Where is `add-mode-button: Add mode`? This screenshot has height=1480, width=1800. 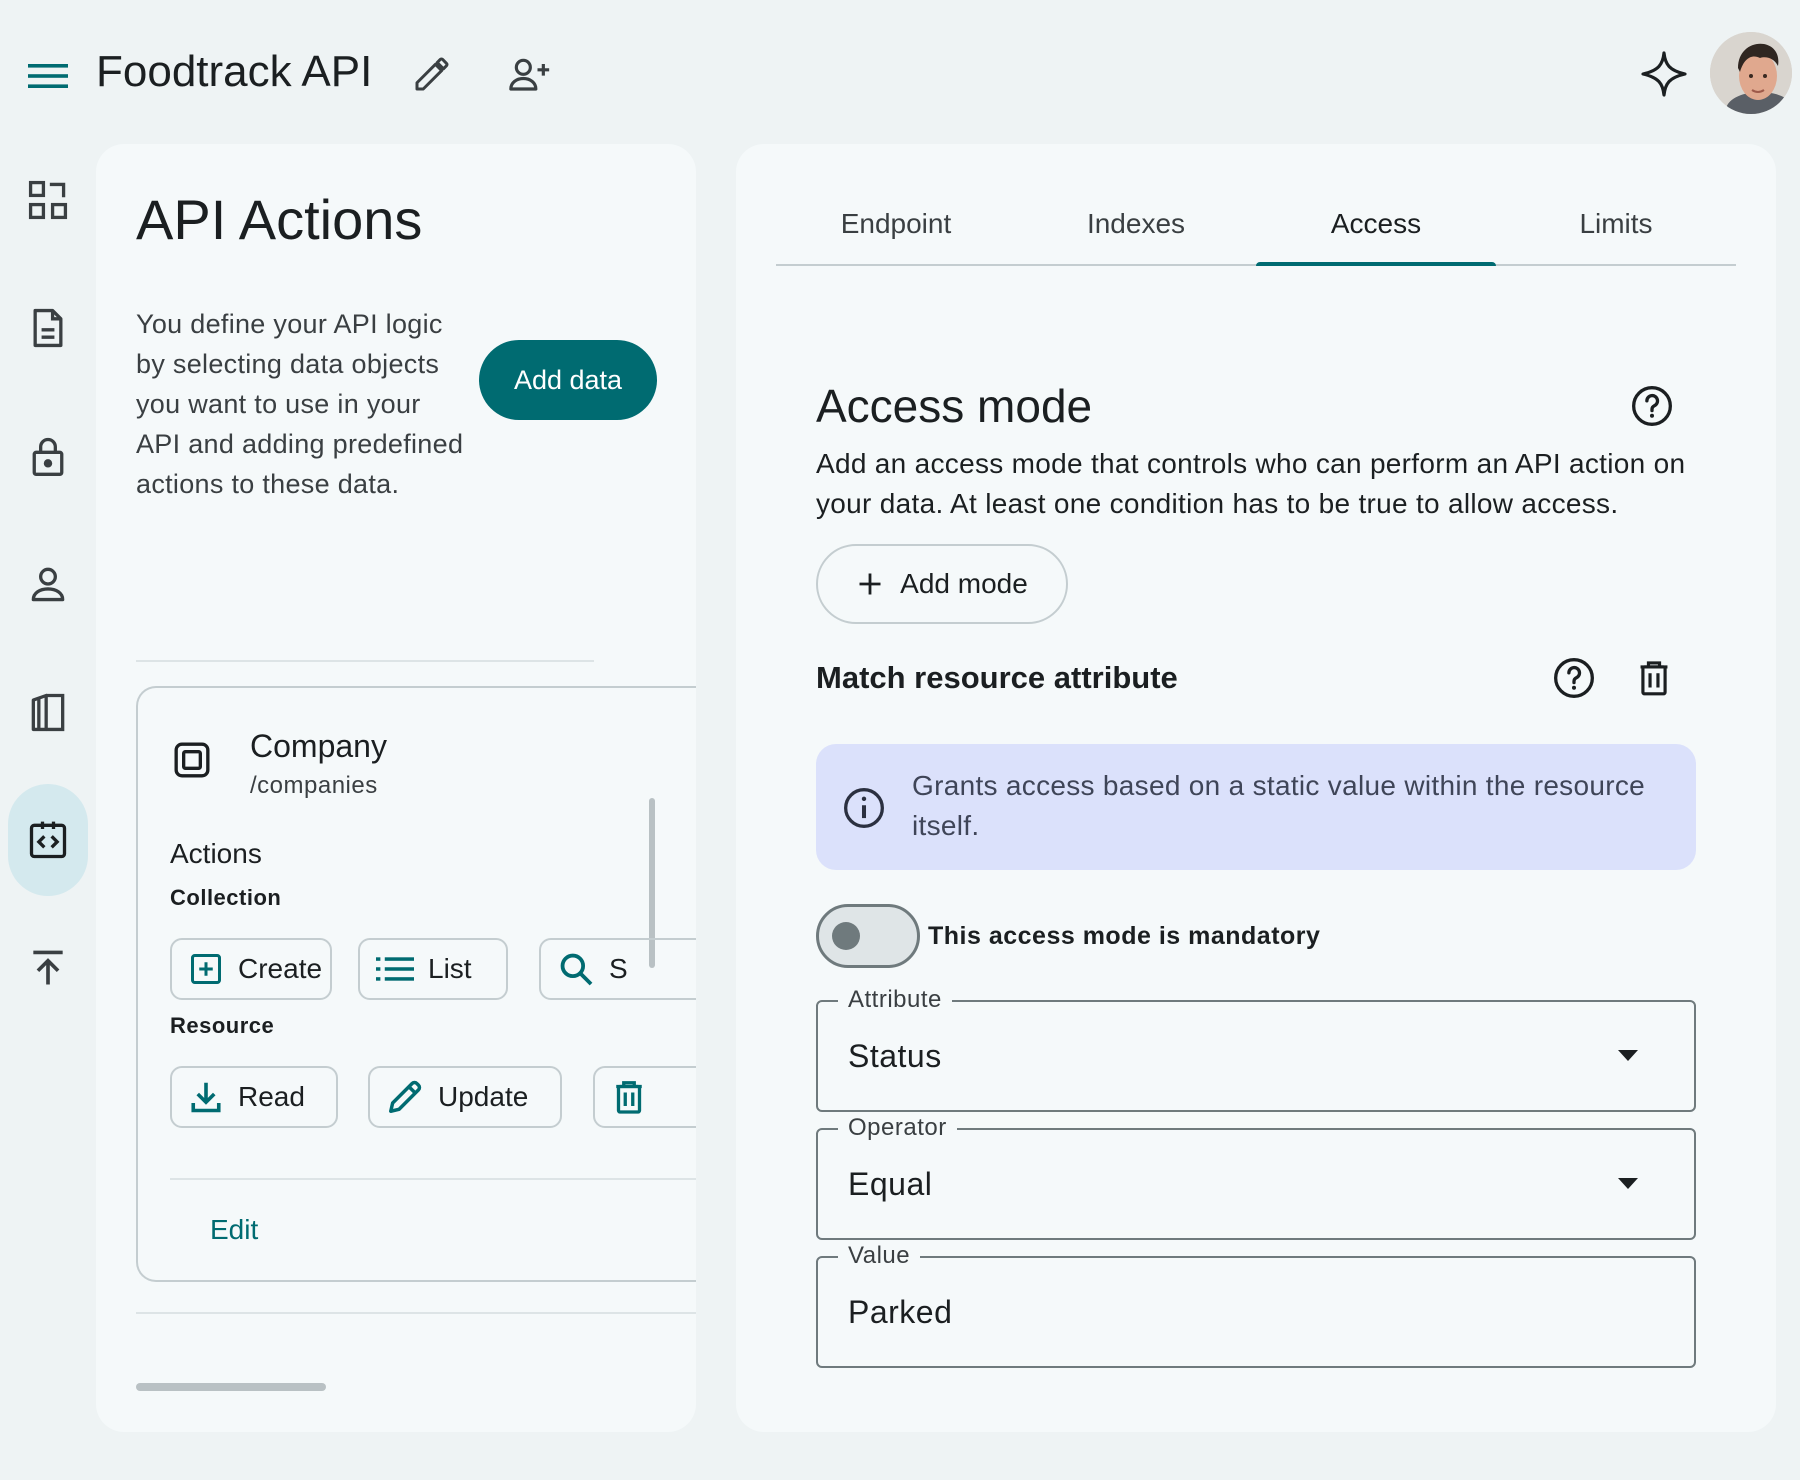 add-mode-button: Add mode is located at coordinates (942, 584).